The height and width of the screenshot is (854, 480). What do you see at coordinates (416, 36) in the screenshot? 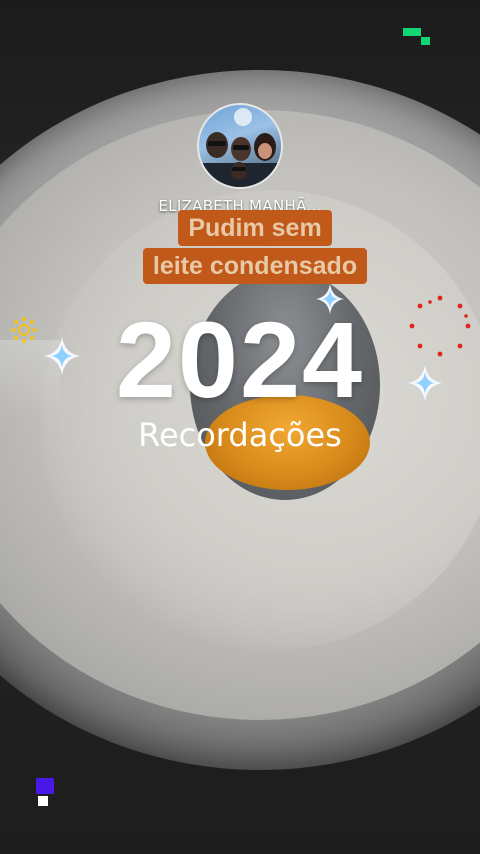
I see `green-pixel-icon` at bounding box center [416, 36].